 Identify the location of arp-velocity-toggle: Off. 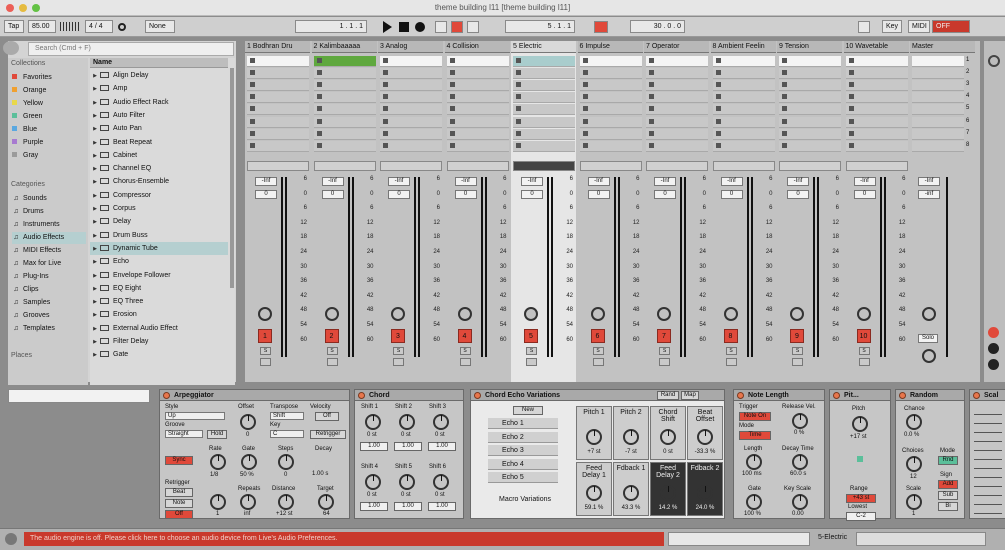
(327, 416).